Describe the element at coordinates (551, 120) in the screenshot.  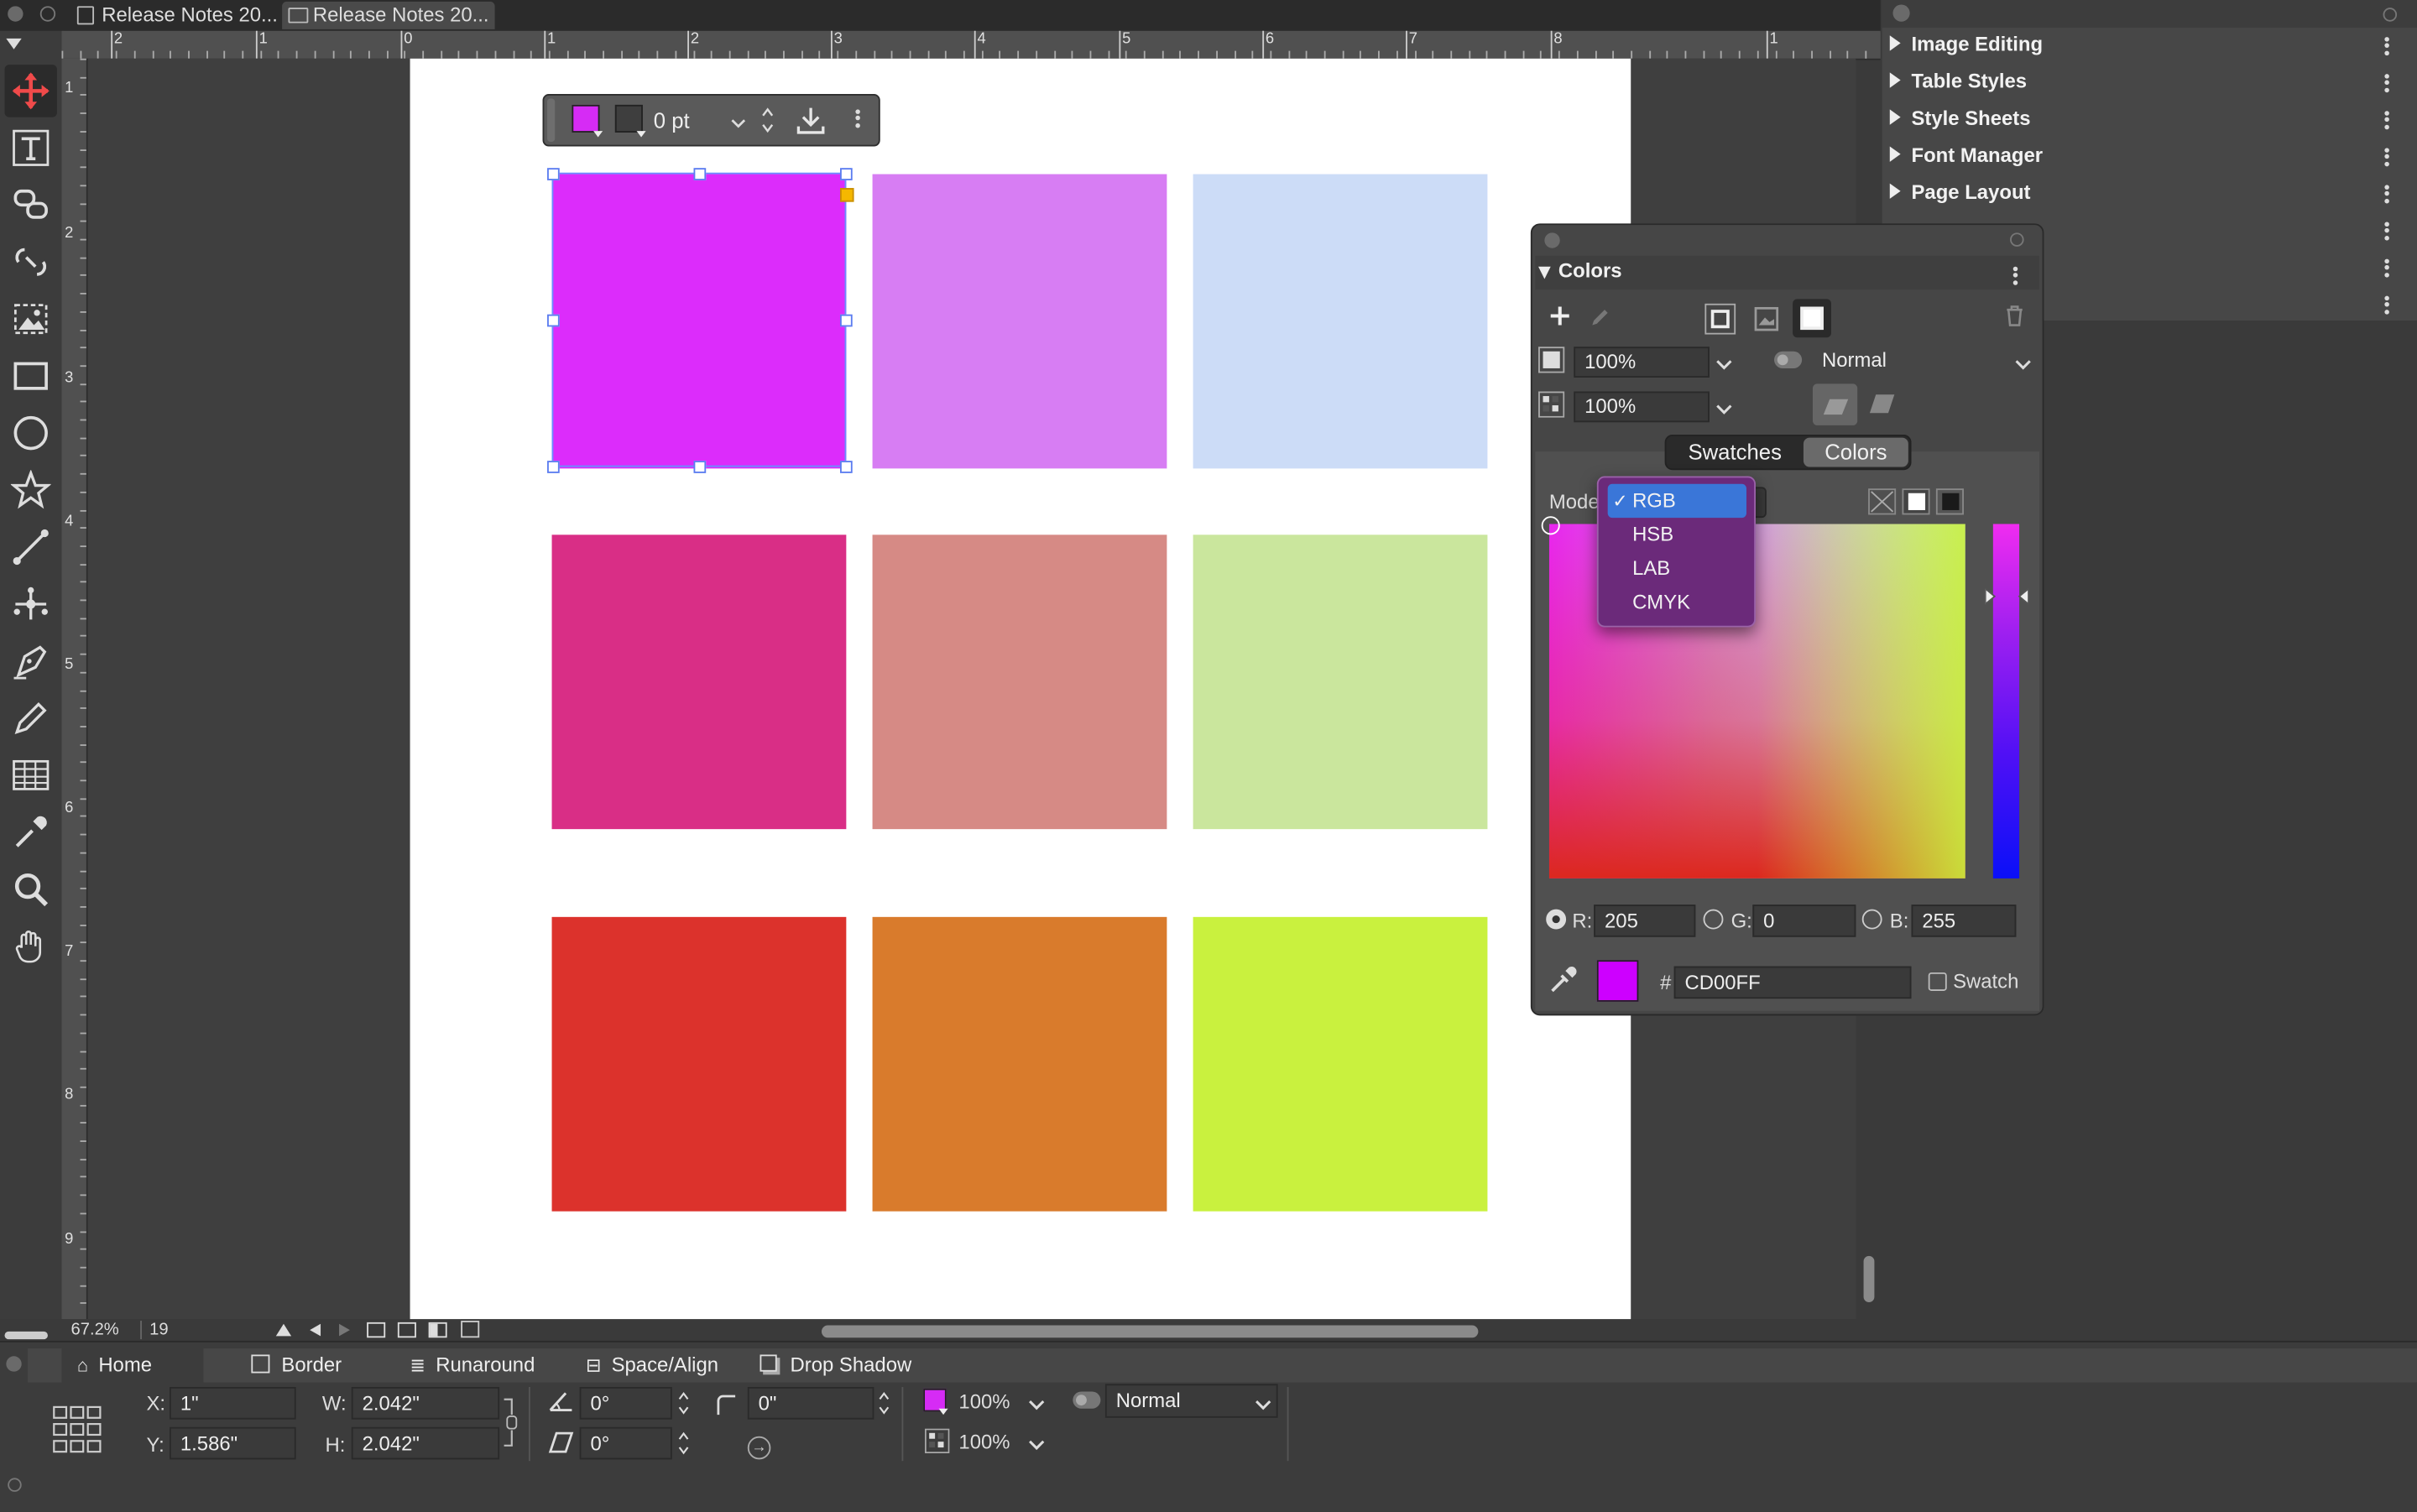
I see `floatbar-grip` at that location.